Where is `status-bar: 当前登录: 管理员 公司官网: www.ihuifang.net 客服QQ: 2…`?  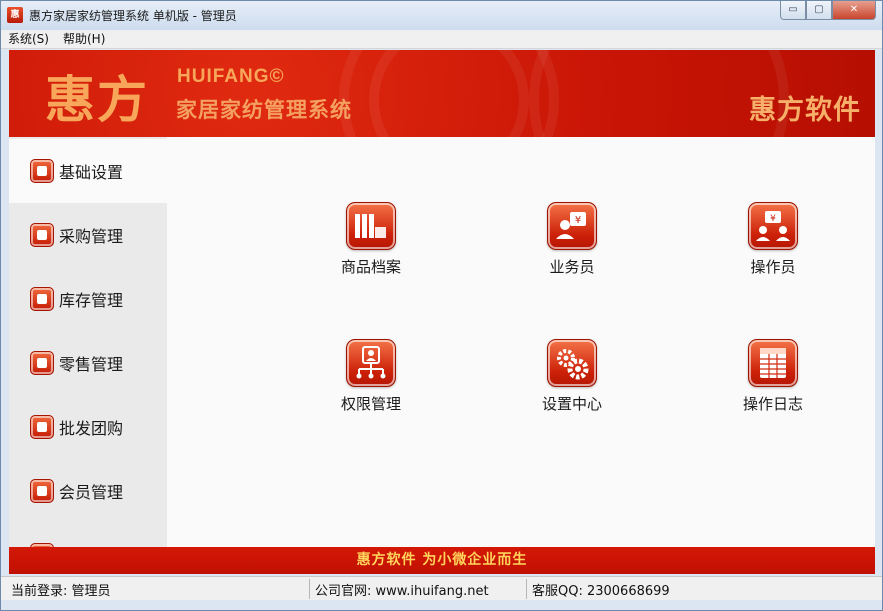 status-bar: 当前登录: 管理员 公司官网: www.ihuifang.net 客服QQ: 2… is located at coordinates (441, 588).